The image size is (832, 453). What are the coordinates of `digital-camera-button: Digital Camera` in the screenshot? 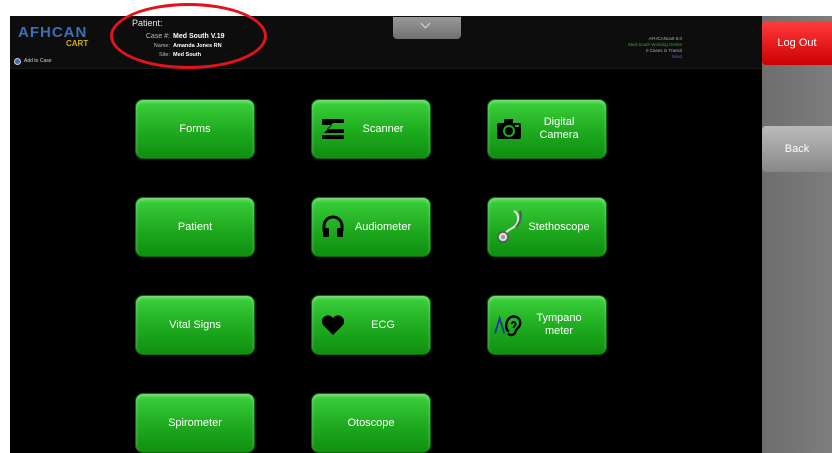 It's located at (547, 129).